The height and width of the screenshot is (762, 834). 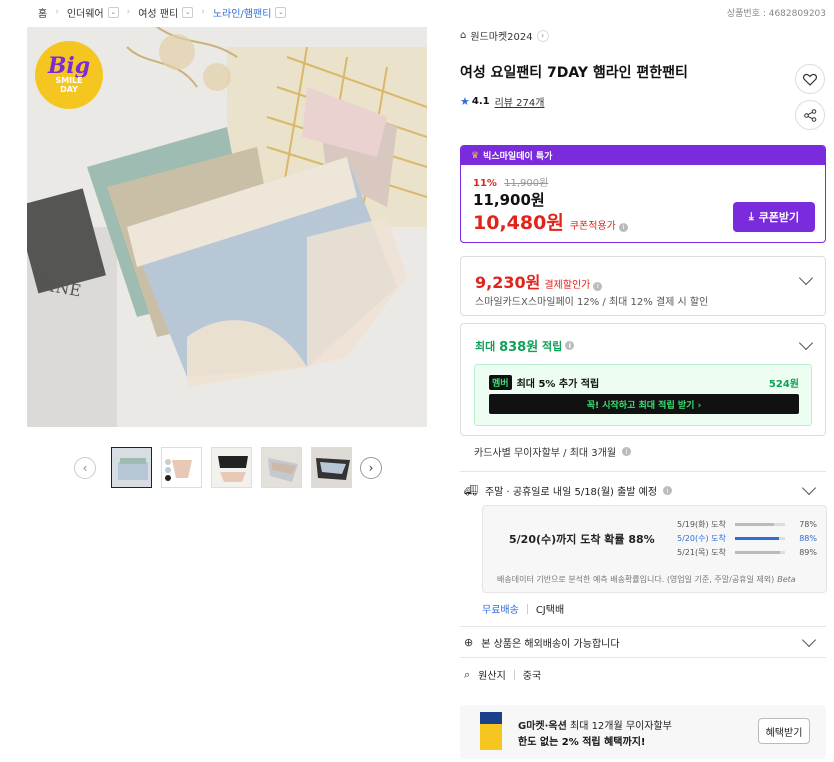 What do you see at coordinates (469, 642) in the screenshot?
I see `globe-icon: ⊕` at bounding box center [469, 642].